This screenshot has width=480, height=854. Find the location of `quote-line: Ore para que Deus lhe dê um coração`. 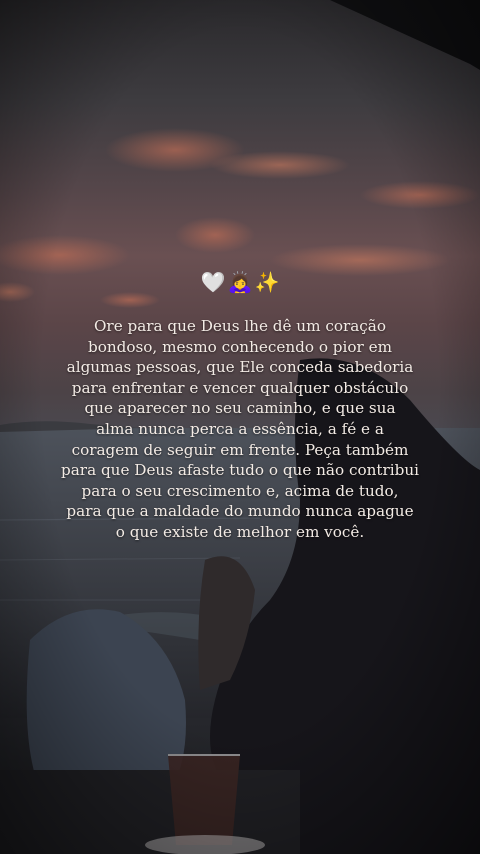

quote-line: Ore para que Deus lhe dê um coração is located at coordinates (239, 326).